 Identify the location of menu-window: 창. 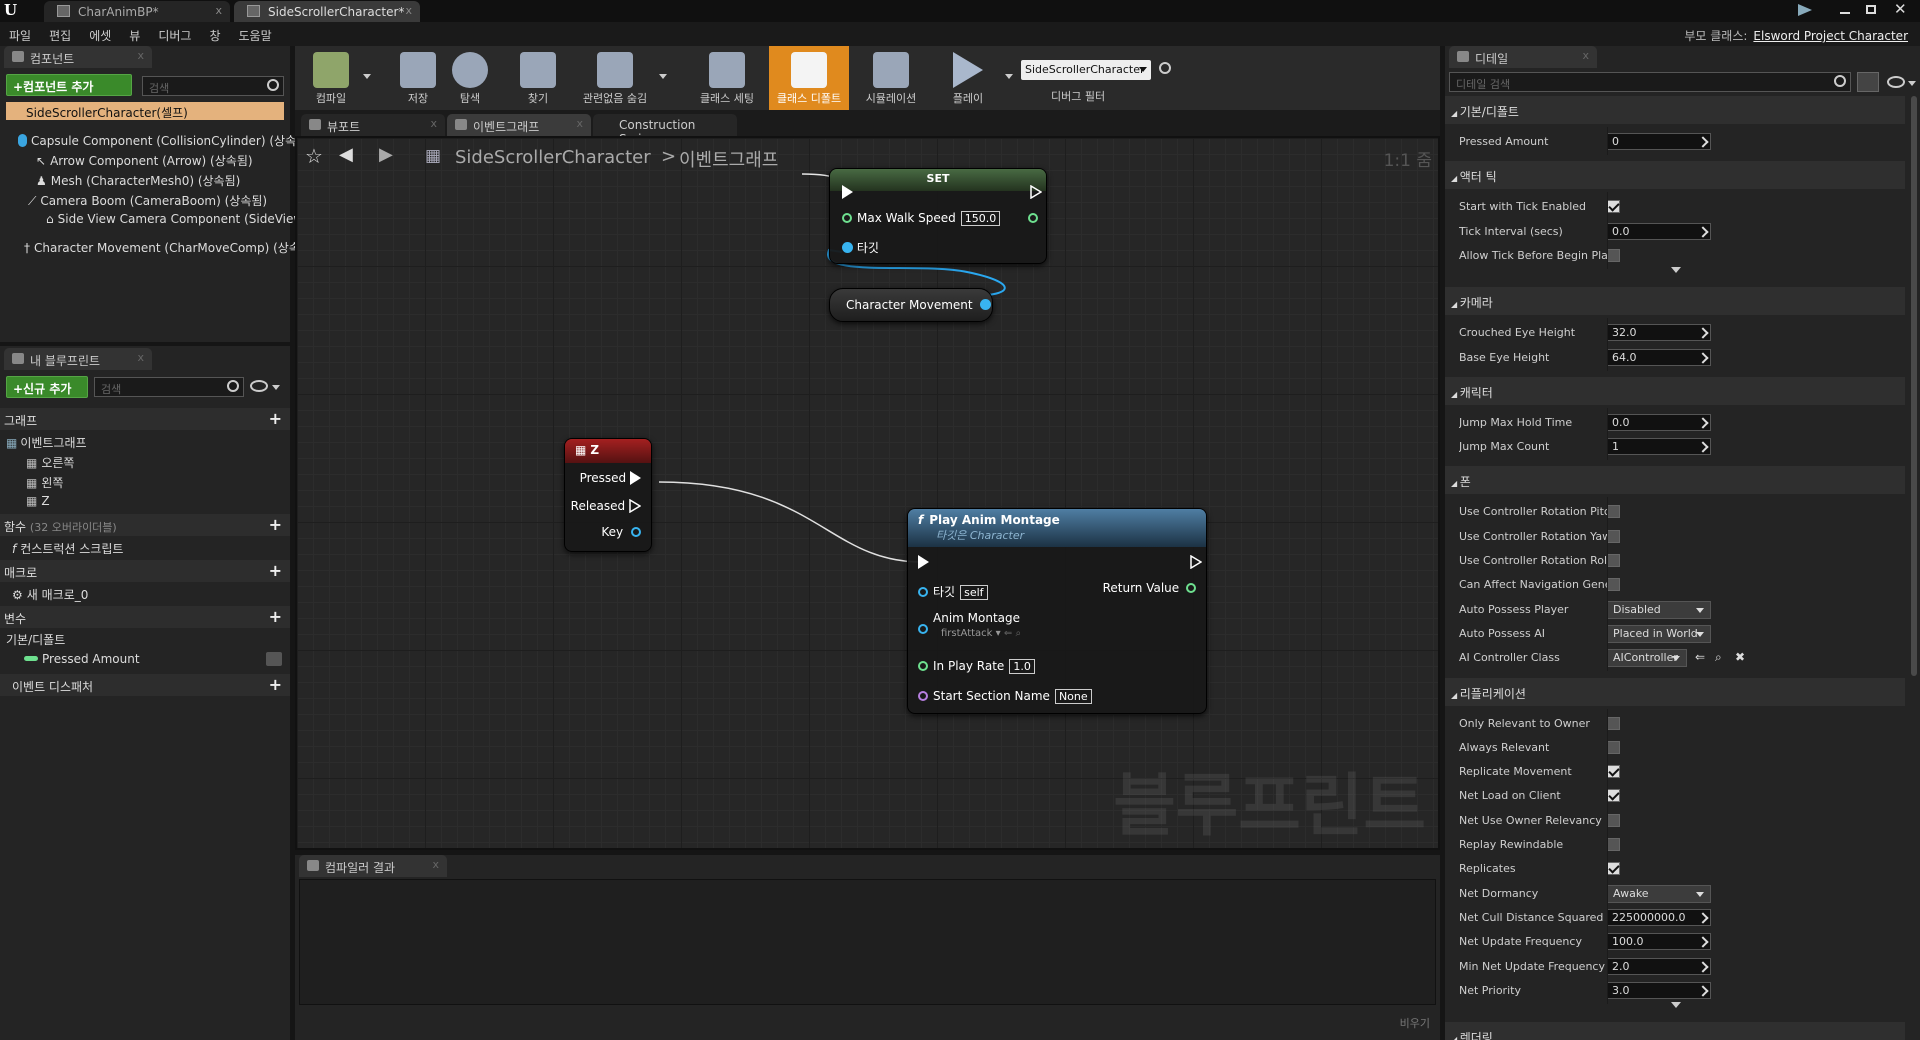
(214, 33).